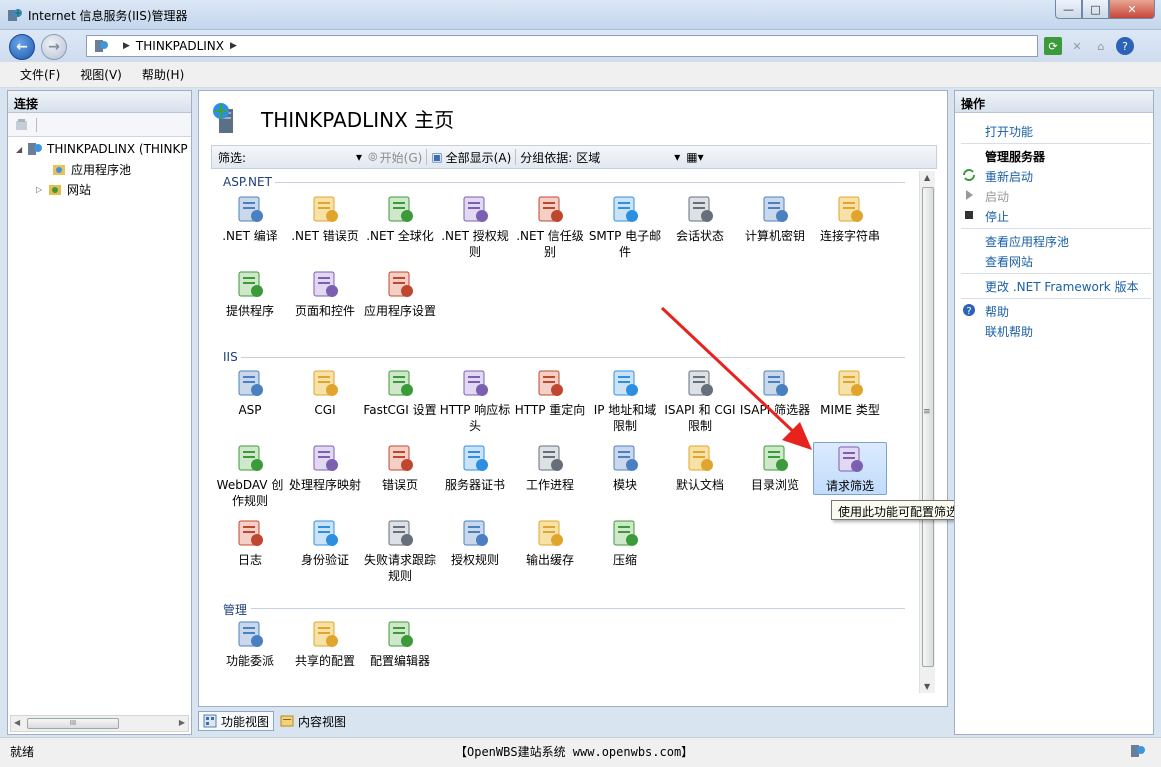 This screenshot has width=1161, height=767. I want to click on feature-item: IP 地址和域限制, so click(625, 400).